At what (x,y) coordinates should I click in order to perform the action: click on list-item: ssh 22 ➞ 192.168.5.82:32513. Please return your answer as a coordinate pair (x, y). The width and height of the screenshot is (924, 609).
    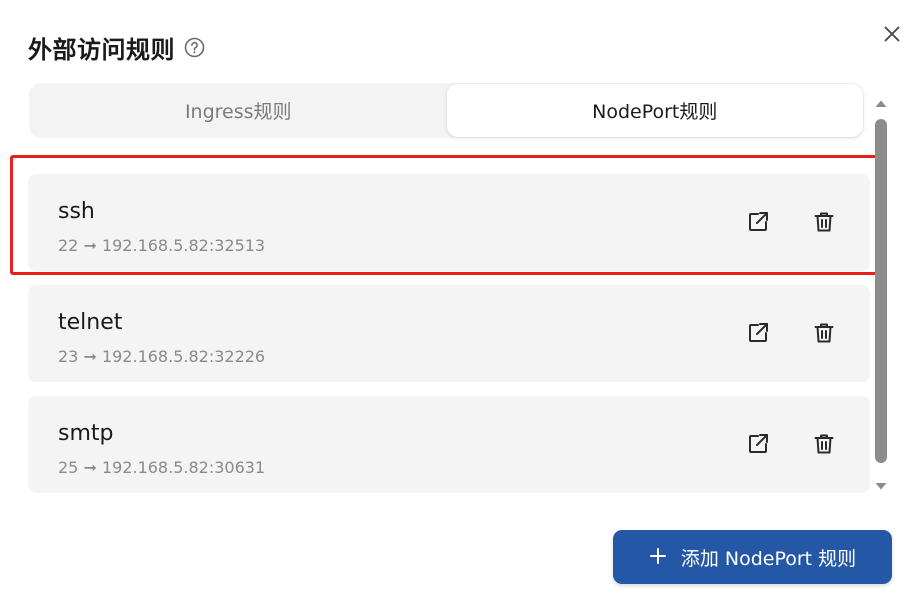
    Looking at the image, I should click on (449, 222).